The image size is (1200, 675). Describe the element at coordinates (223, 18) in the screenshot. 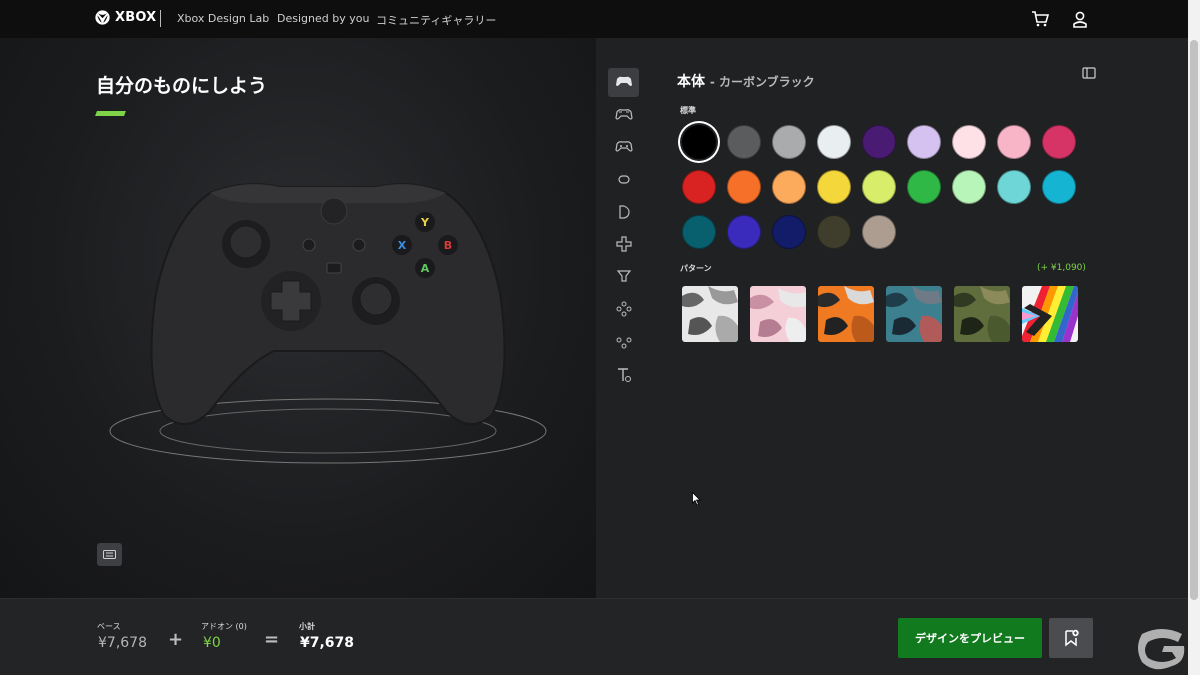

I see `nav-xbox-design-lab: Xbox Design Lab` at that location.